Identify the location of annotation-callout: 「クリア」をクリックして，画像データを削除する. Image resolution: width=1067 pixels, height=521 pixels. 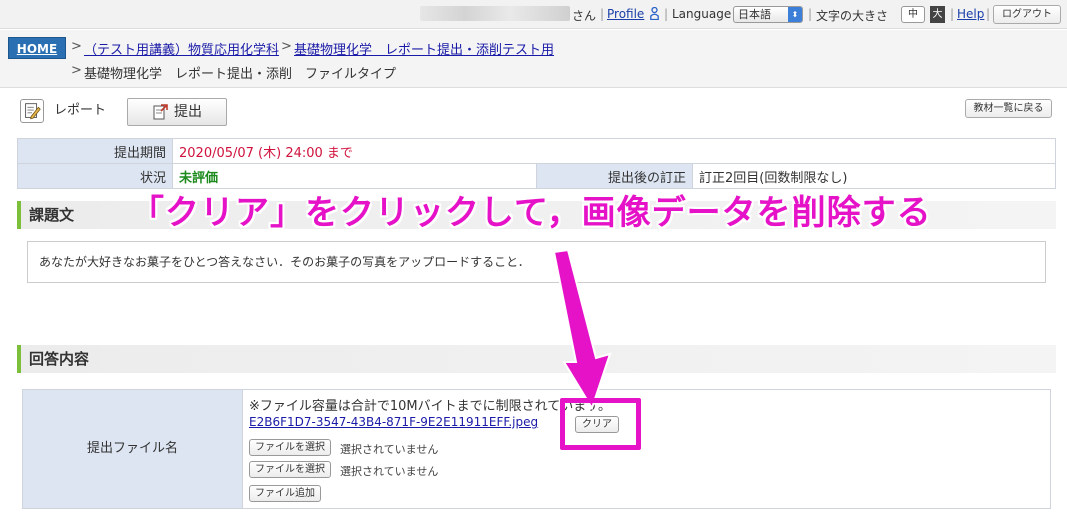
(531, 213).